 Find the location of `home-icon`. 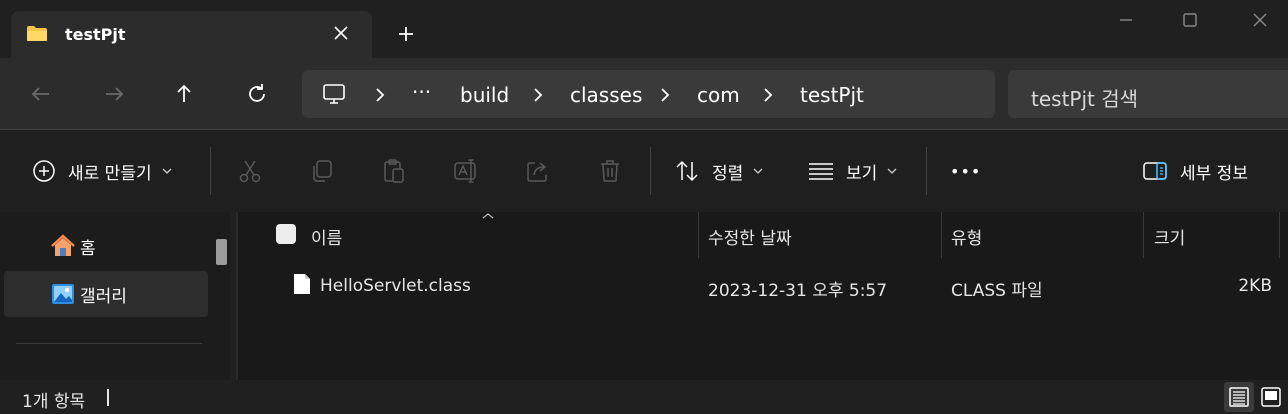

home-icon is located at coordinates (63, 245).